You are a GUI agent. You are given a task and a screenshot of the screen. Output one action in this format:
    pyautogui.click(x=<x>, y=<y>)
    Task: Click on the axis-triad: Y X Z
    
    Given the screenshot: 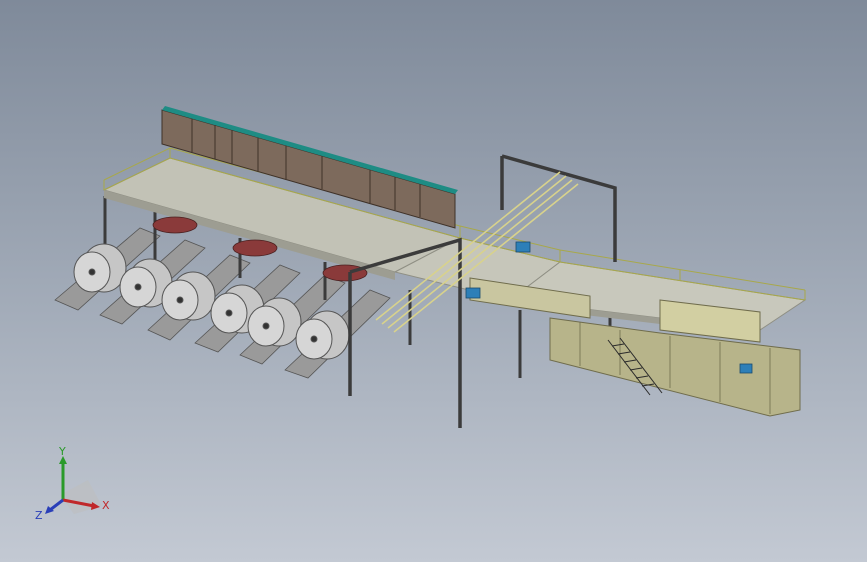 What is the action you would take?
    pyautogui.click(x=72, y=483)
    